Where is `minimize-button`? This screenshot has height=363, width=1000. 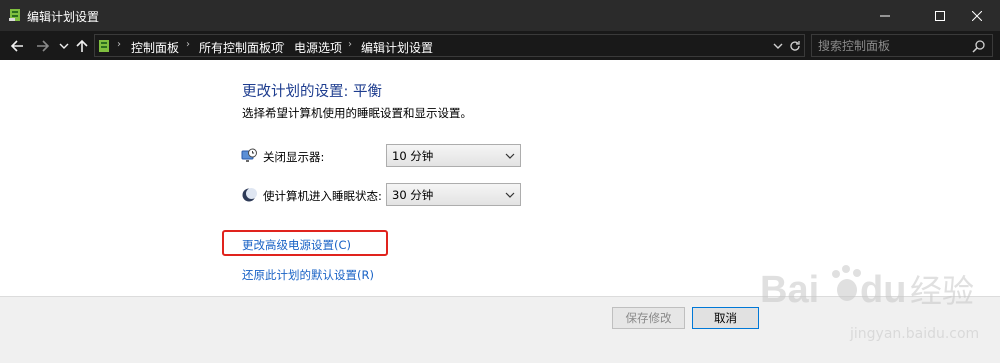 minimize-button is located at coordinates (885, 15).